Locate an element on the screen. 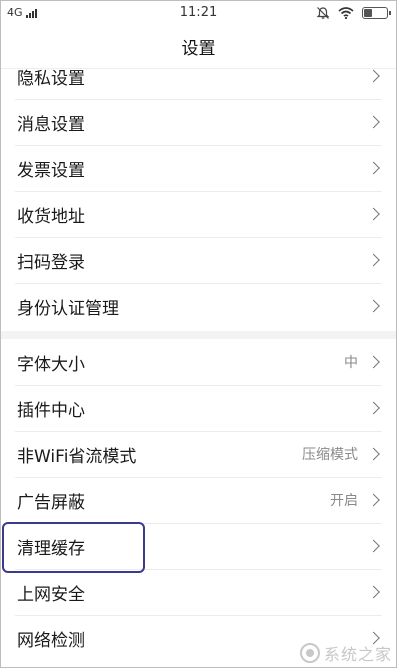  settings-item-value: 压缩模式 is located at coordinates (330, 455).